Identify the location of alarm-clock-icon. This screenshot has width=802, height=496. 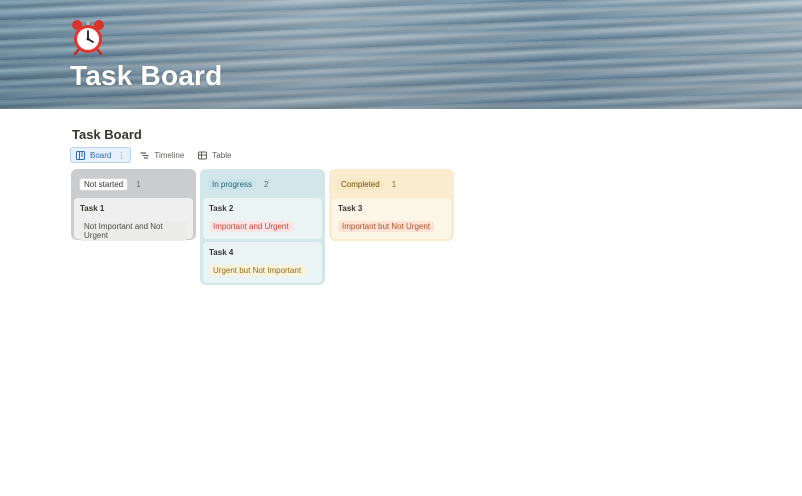
(88, 37).